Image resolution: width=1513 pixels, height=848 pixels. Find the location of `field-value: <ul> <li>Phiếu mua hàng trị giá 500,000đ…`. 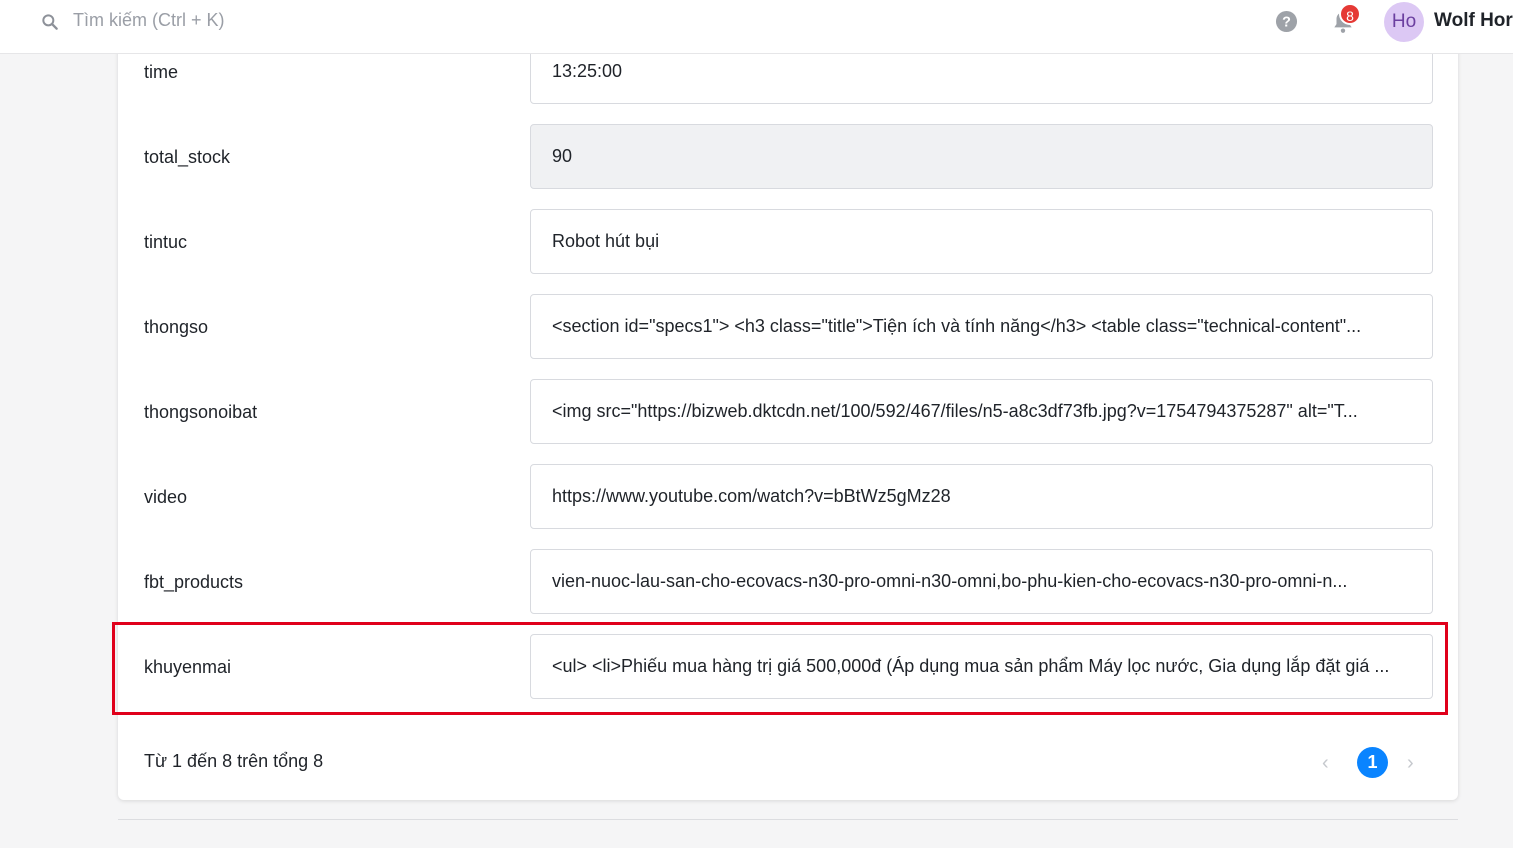

field-value: <ul> <li>Phiếu mua hàng trị giá 500,000đ… is located at coordinates (981, 666).